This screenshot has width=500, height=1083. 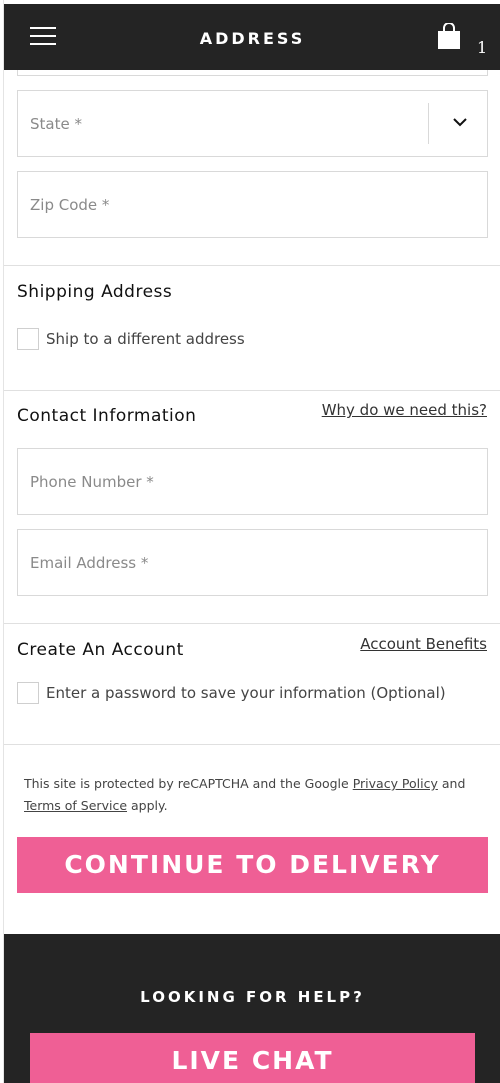 What do you see at coordinates (460, 122) in the screenshot?
I see `chevron-down-icon` at bounding box center [460, 122].